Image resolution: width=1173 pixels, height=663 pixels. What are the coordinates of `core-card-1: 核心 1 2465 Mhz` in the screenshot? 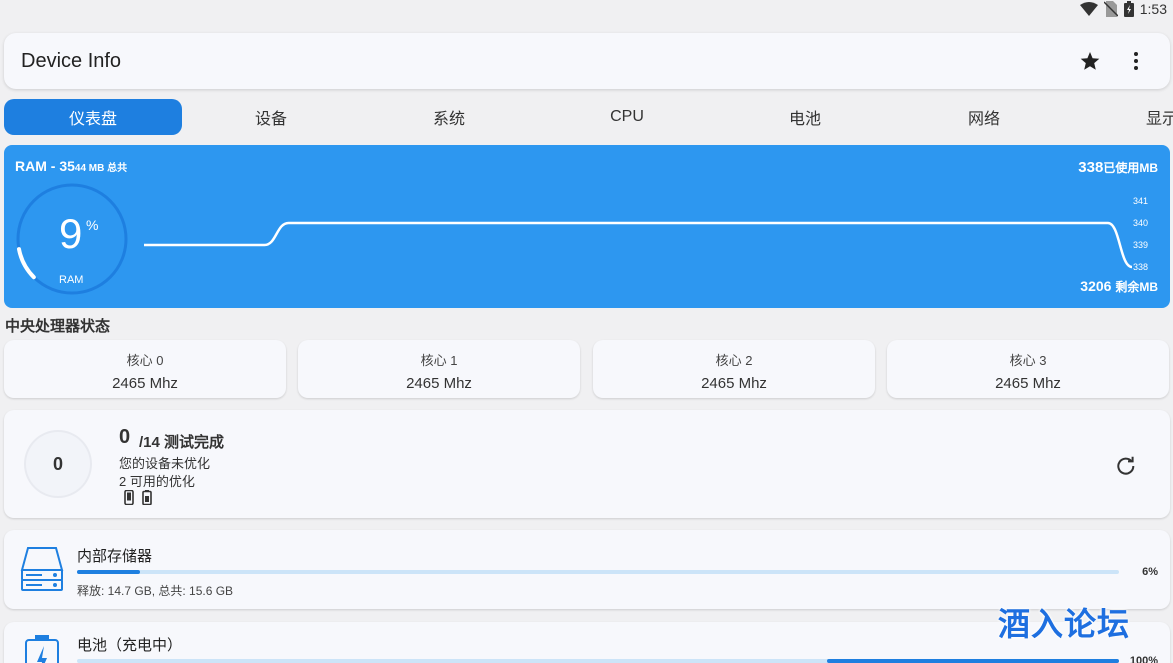 It's located at (439, 369).